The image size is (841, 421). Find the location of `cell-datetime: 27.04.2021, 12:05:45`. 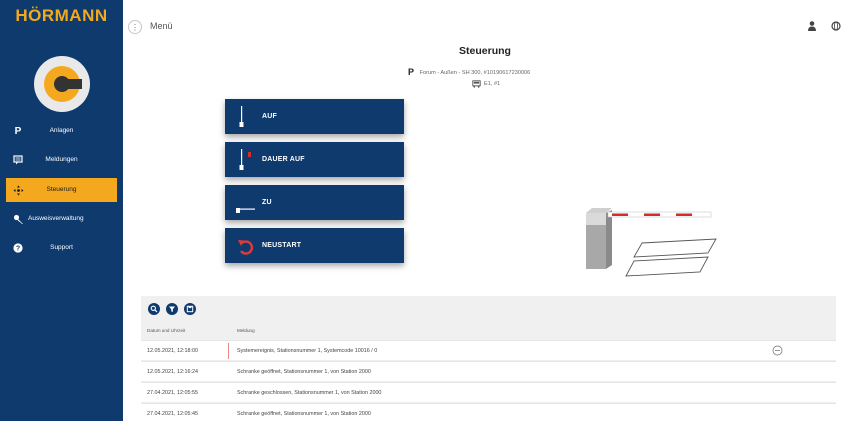

cell-datetime: 27.04.2021, 12:05:45 is located at coordinates (172, 414).